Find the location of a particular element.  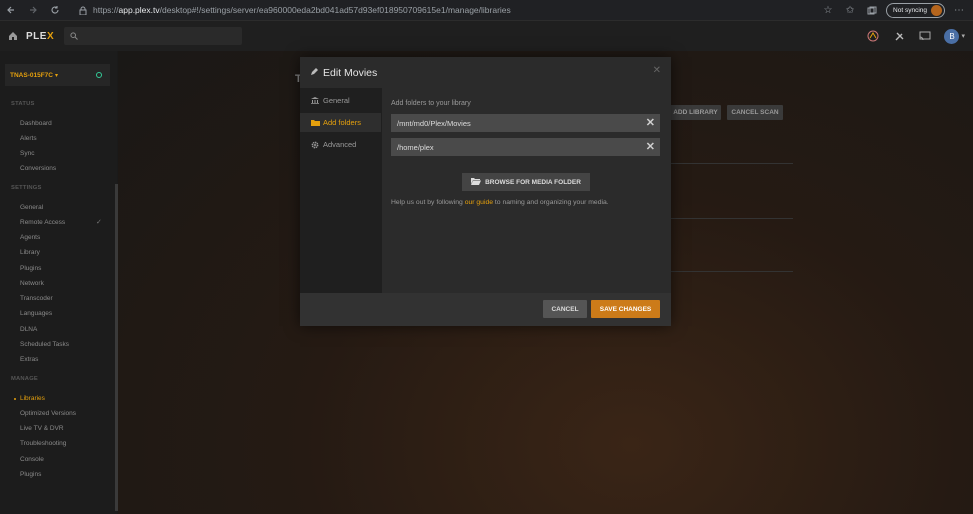

back-icon is located at coordinates (11, 10).